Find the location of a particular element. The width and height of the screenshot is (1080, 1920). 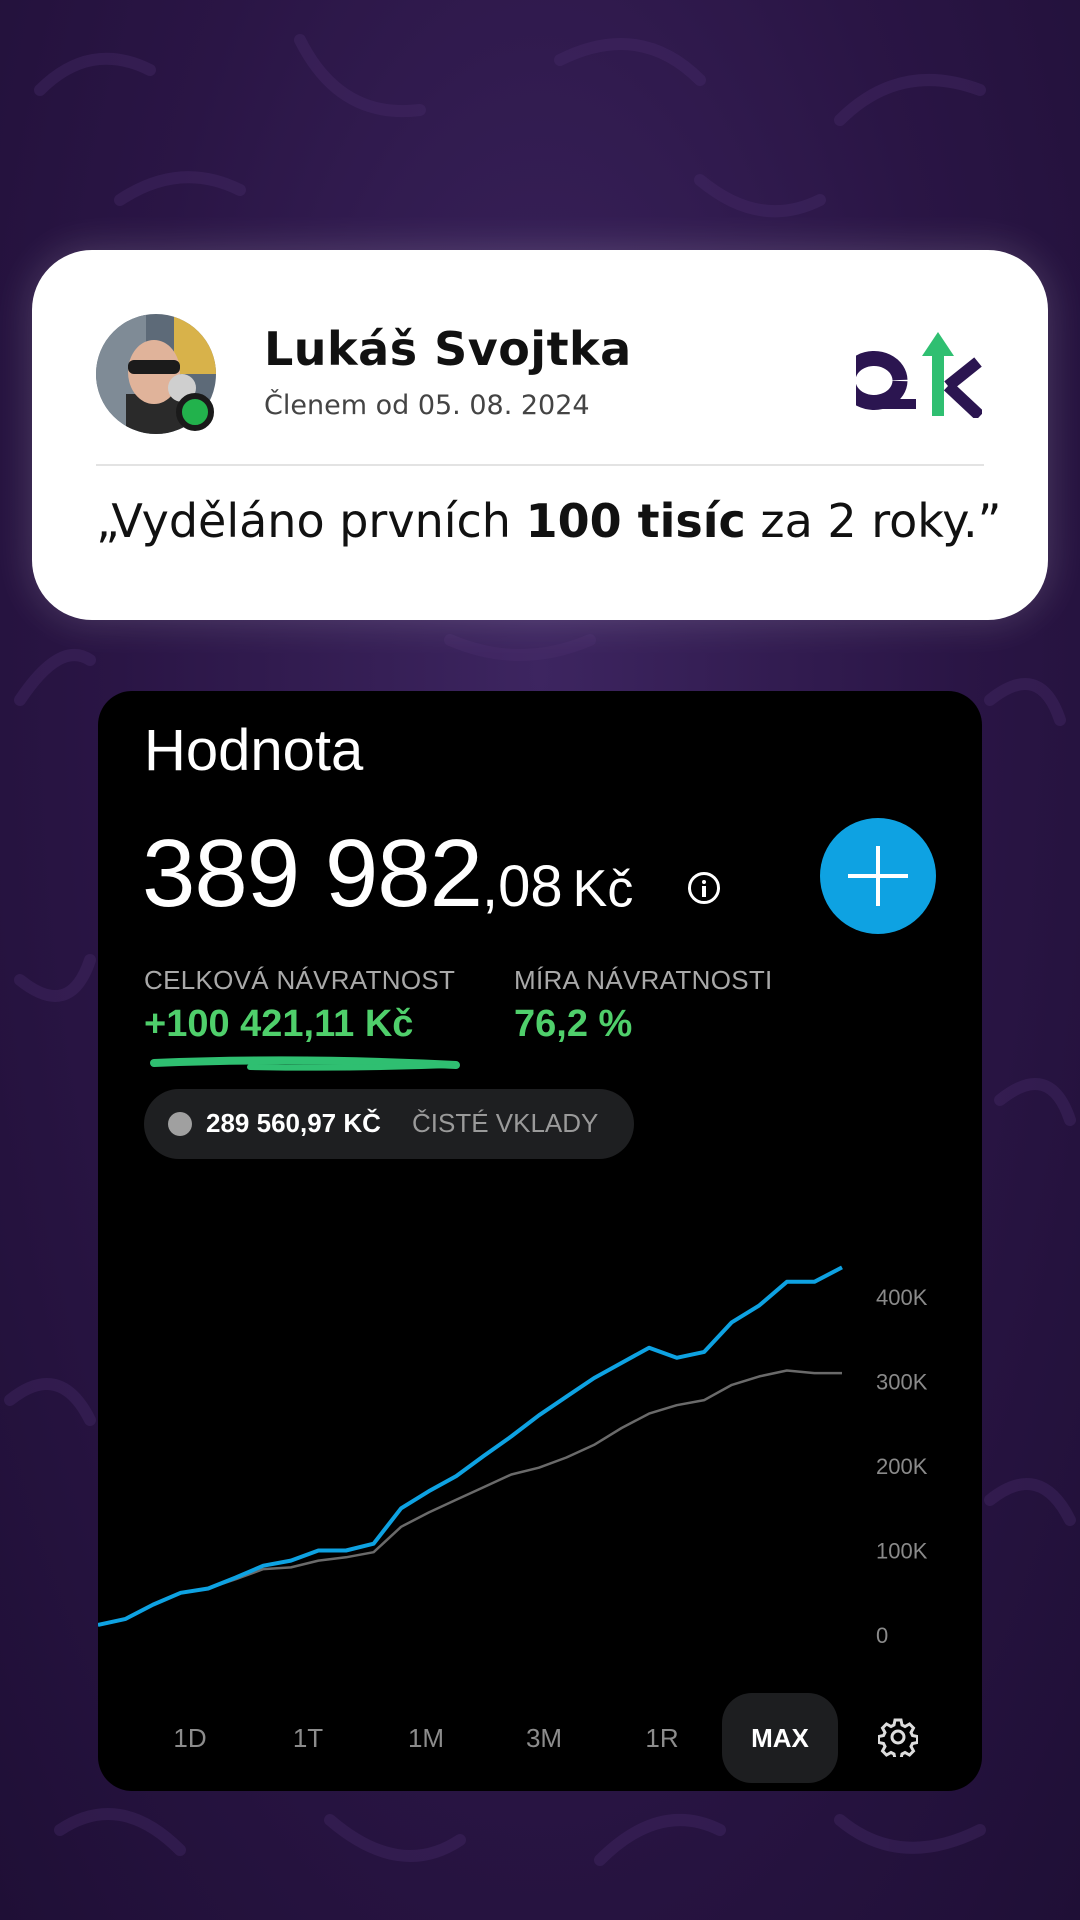

range-1t-button: 1T is located at coordinates (308, 1738).